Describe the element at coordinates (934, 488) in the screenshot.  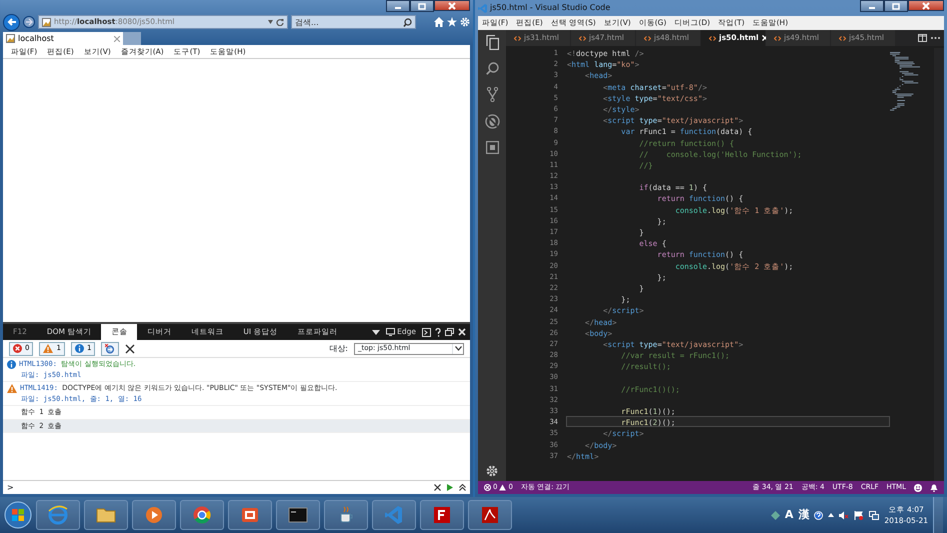
I see `bell-icon` at that location.